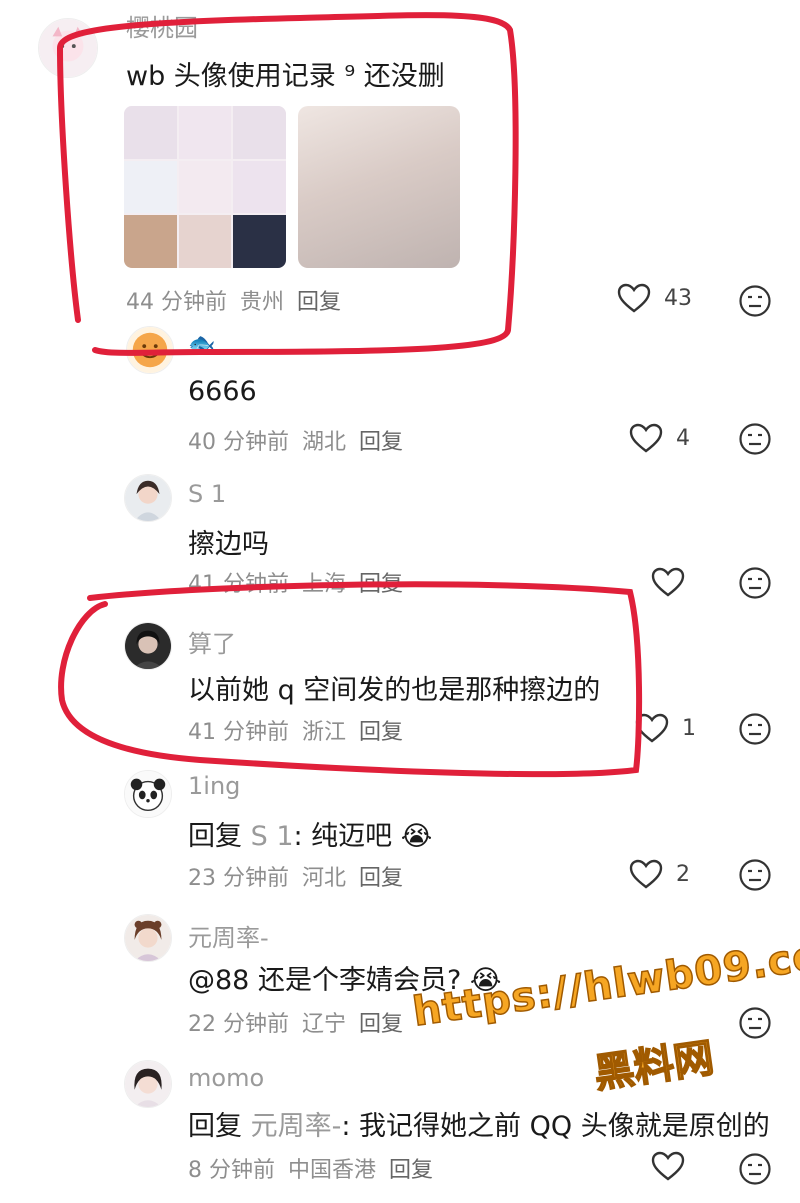  I want to click on comment-text: 回复 元周率-: 我记得她之前 QQ 头像就是原创的, so click(479, 1123).